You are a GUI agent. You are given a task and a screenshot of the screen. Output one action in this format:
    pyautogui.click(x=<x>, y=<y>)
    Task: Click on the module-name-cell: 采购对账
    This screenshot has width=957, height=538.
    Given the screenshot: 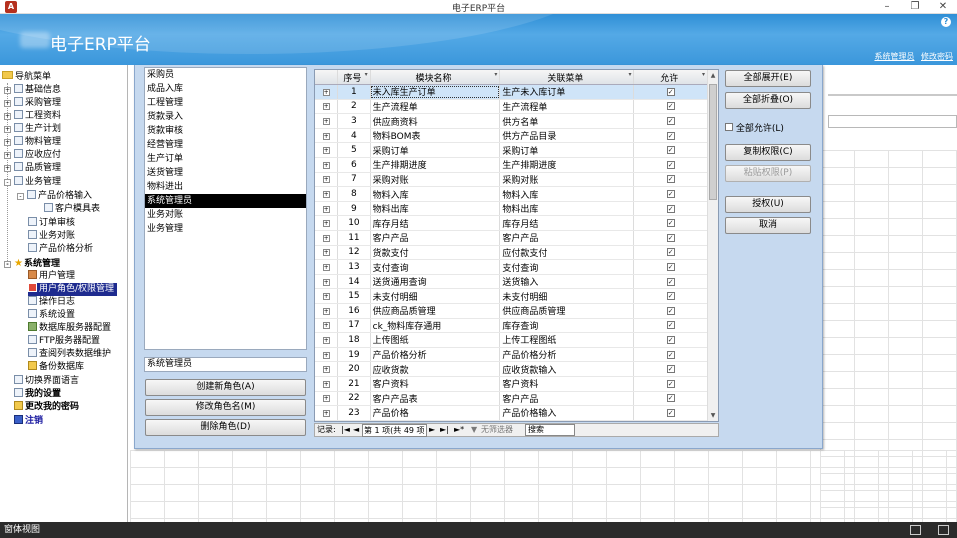 What is the action you would take?
    pyautogui.click(x=435, y=180)
    